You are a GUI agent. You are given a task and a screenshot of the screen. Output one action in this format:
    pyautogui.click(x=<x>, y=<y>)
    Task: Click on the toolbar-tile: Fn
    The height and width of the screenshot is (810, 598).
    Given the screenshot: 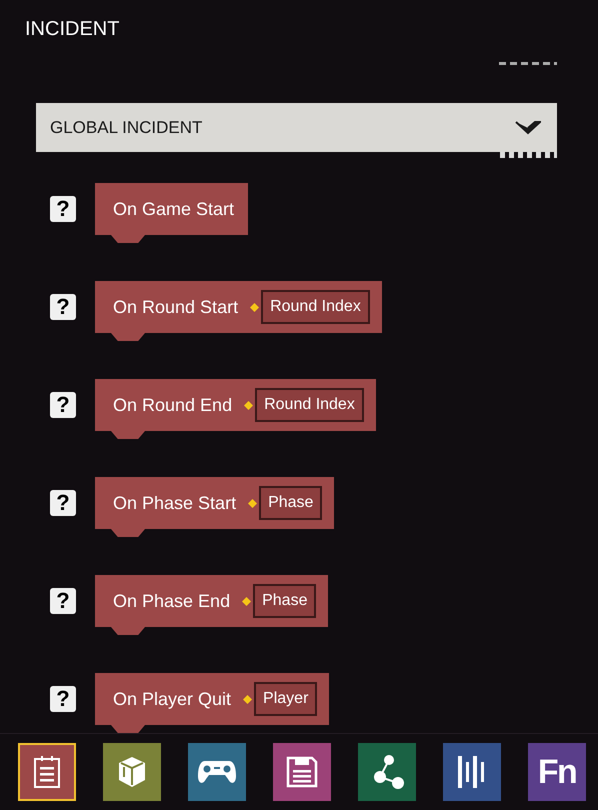 What is the action you would take?
    pyautogui.click(x=557, y=772)
    